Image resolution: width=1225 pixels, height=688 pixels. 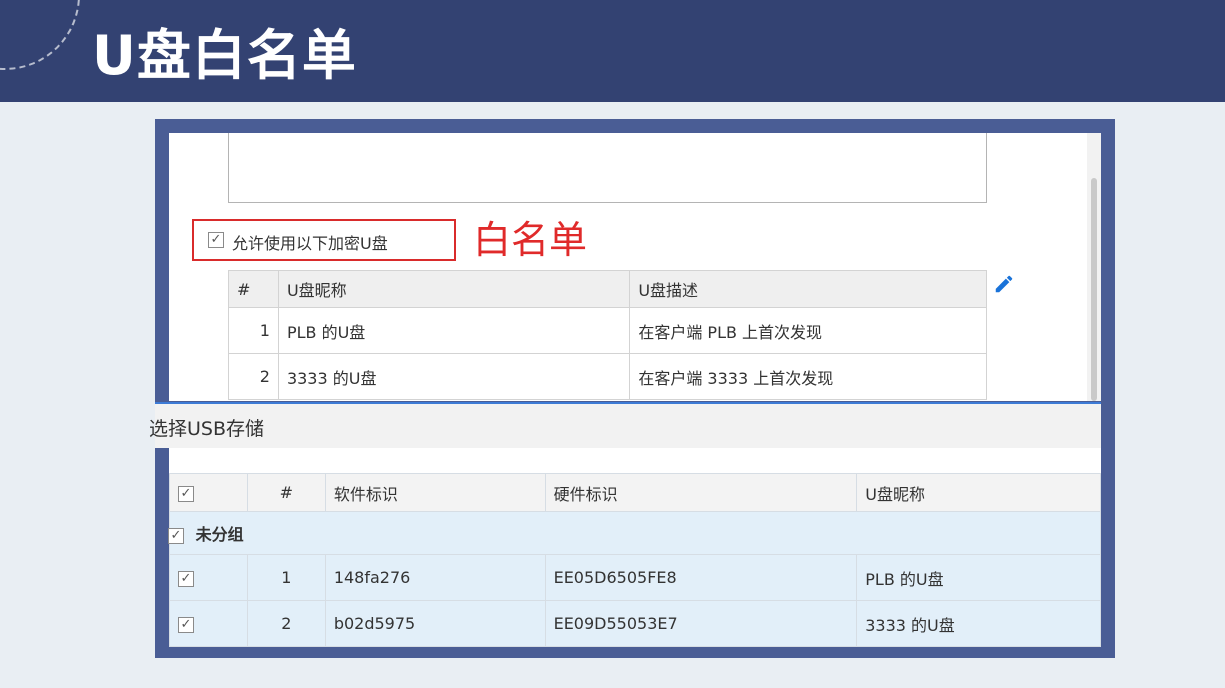 I want to click on group-checkbox: ✓, so click(x=176, y=535).